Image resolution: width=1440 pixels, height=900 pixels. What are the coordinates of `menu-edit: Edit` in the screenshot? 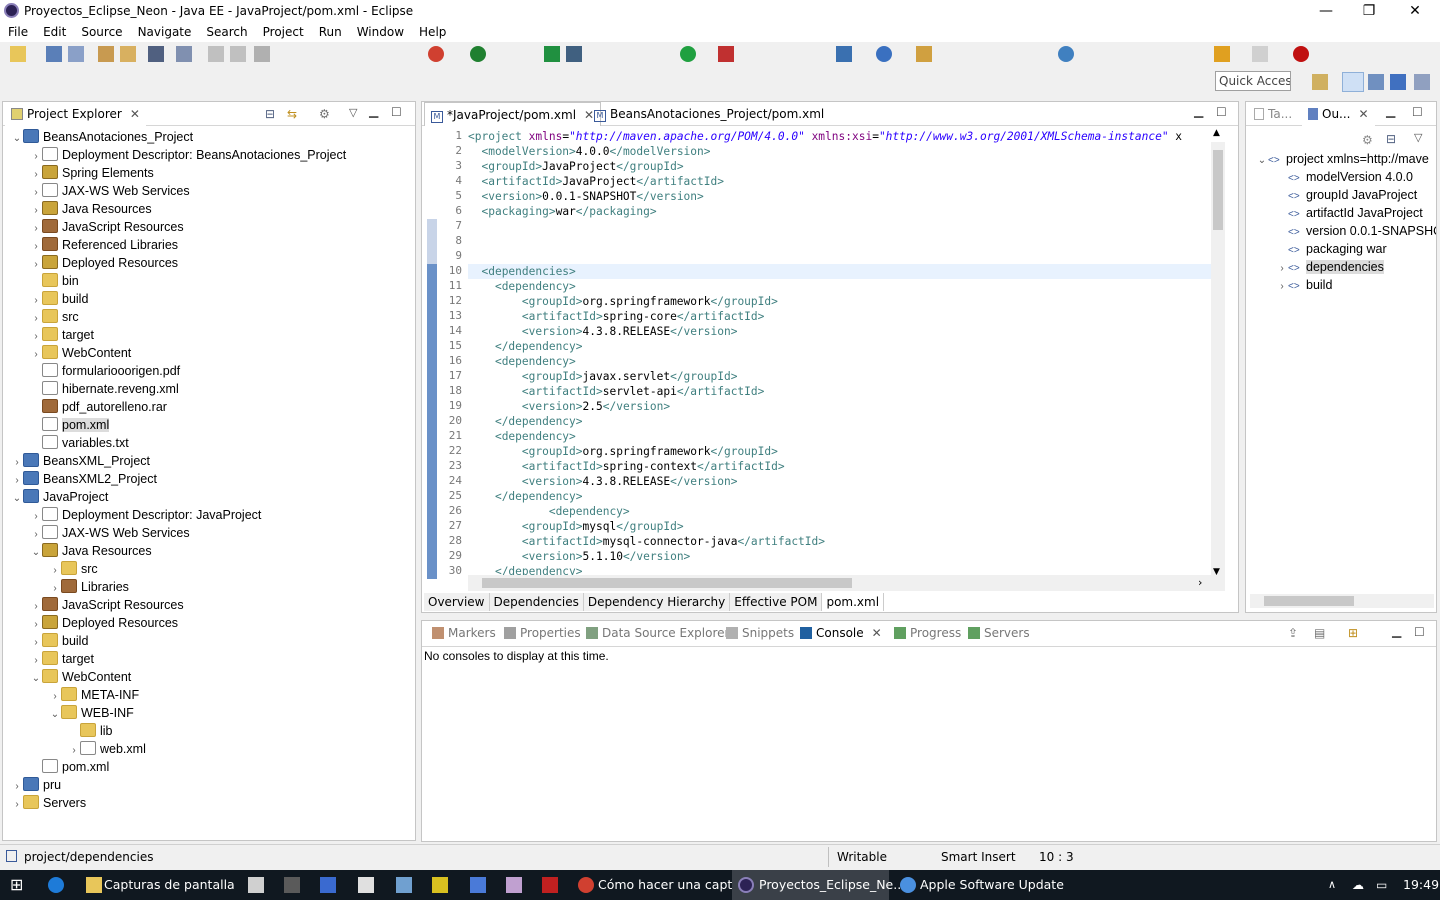 It's located at (54, 30).